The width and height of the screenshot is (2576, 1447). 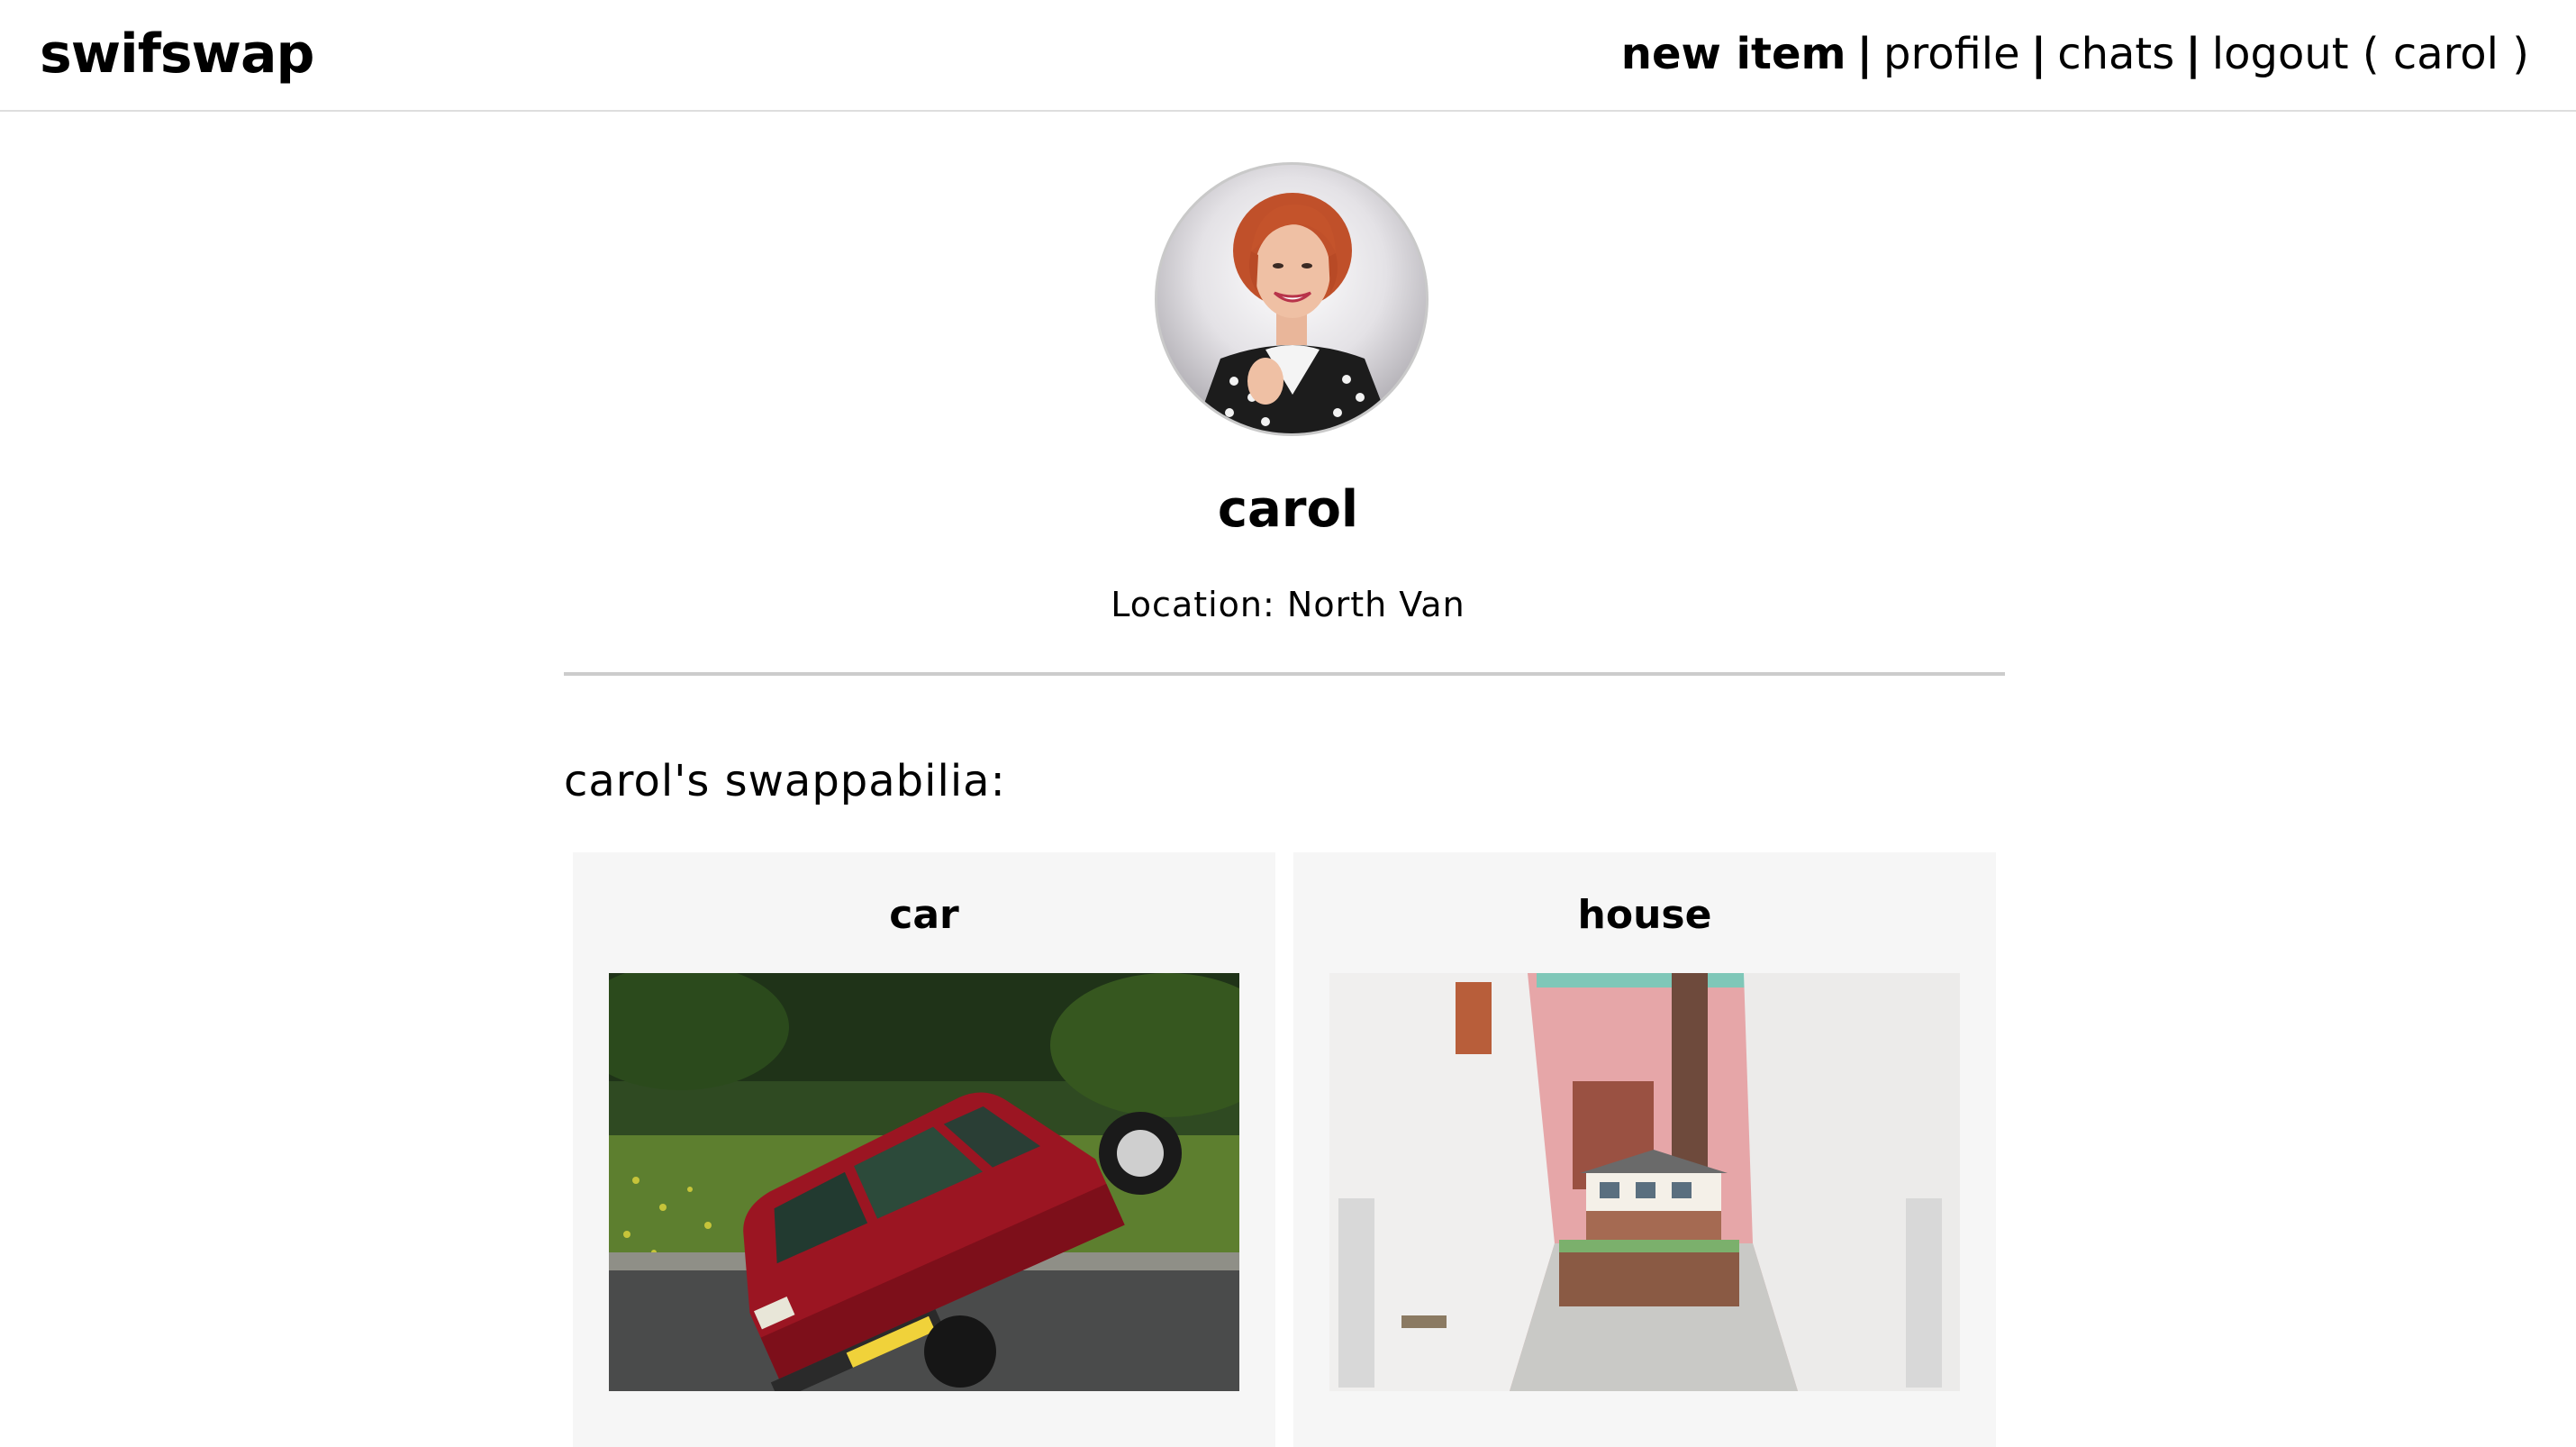 I want to click on item-card-car: car, so click(x=924, y=1149).